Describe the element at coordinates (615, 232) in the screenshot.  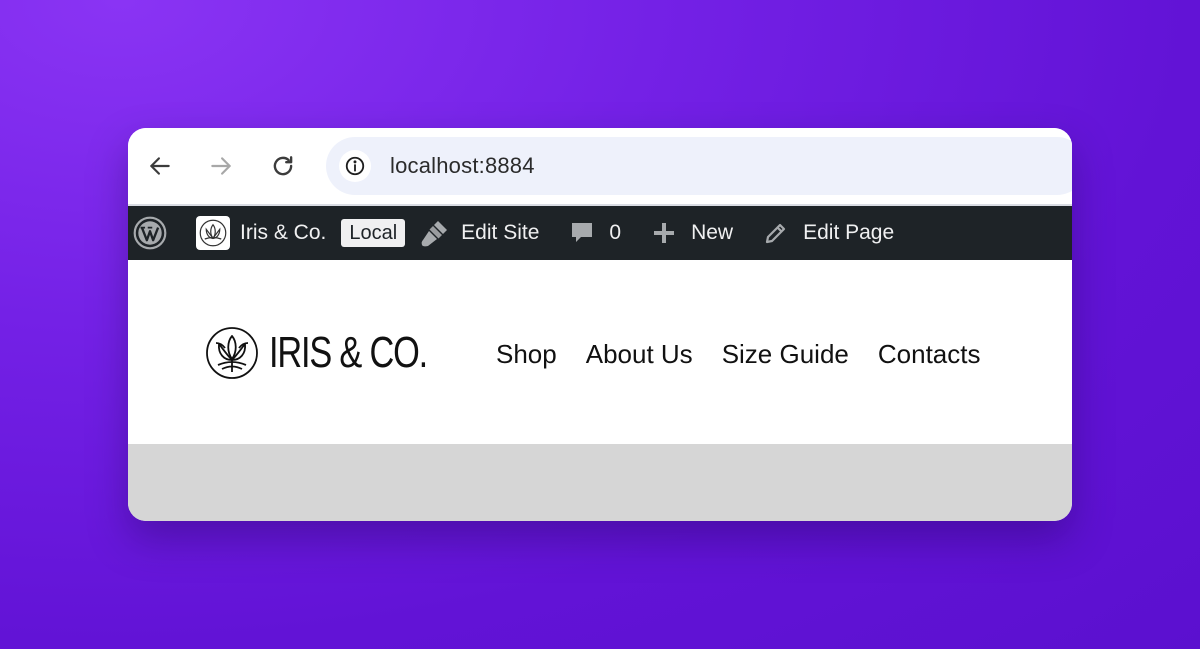
I see `comments-count: 0` at that location.